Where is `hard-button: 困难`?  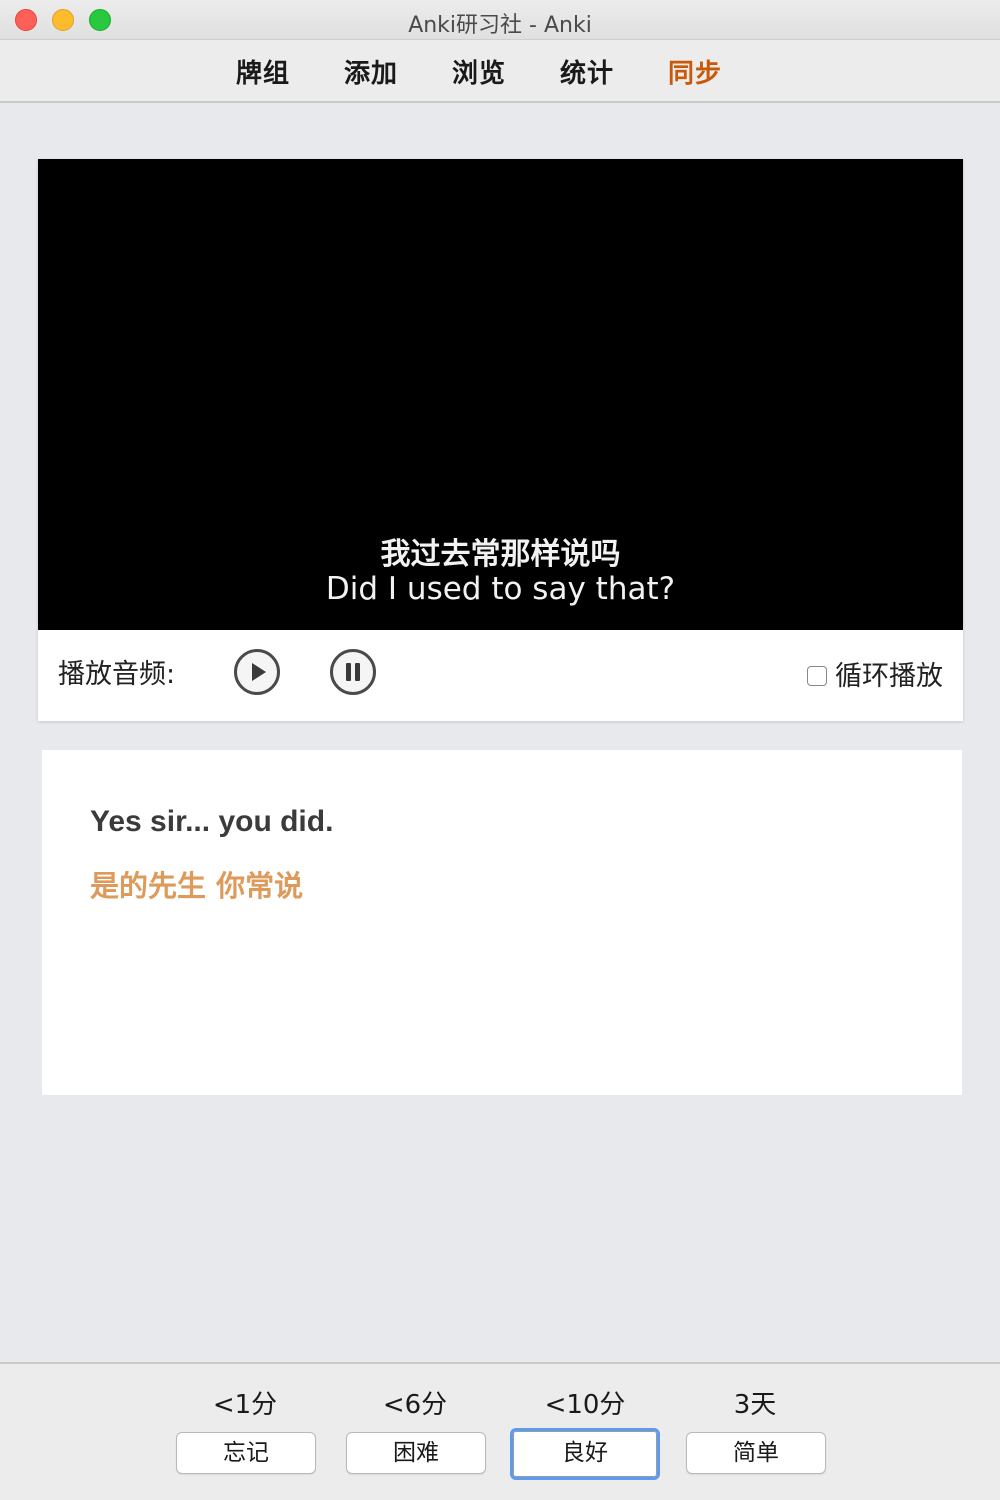
hard-button: 困难 is located at coordinates (416, 1453).